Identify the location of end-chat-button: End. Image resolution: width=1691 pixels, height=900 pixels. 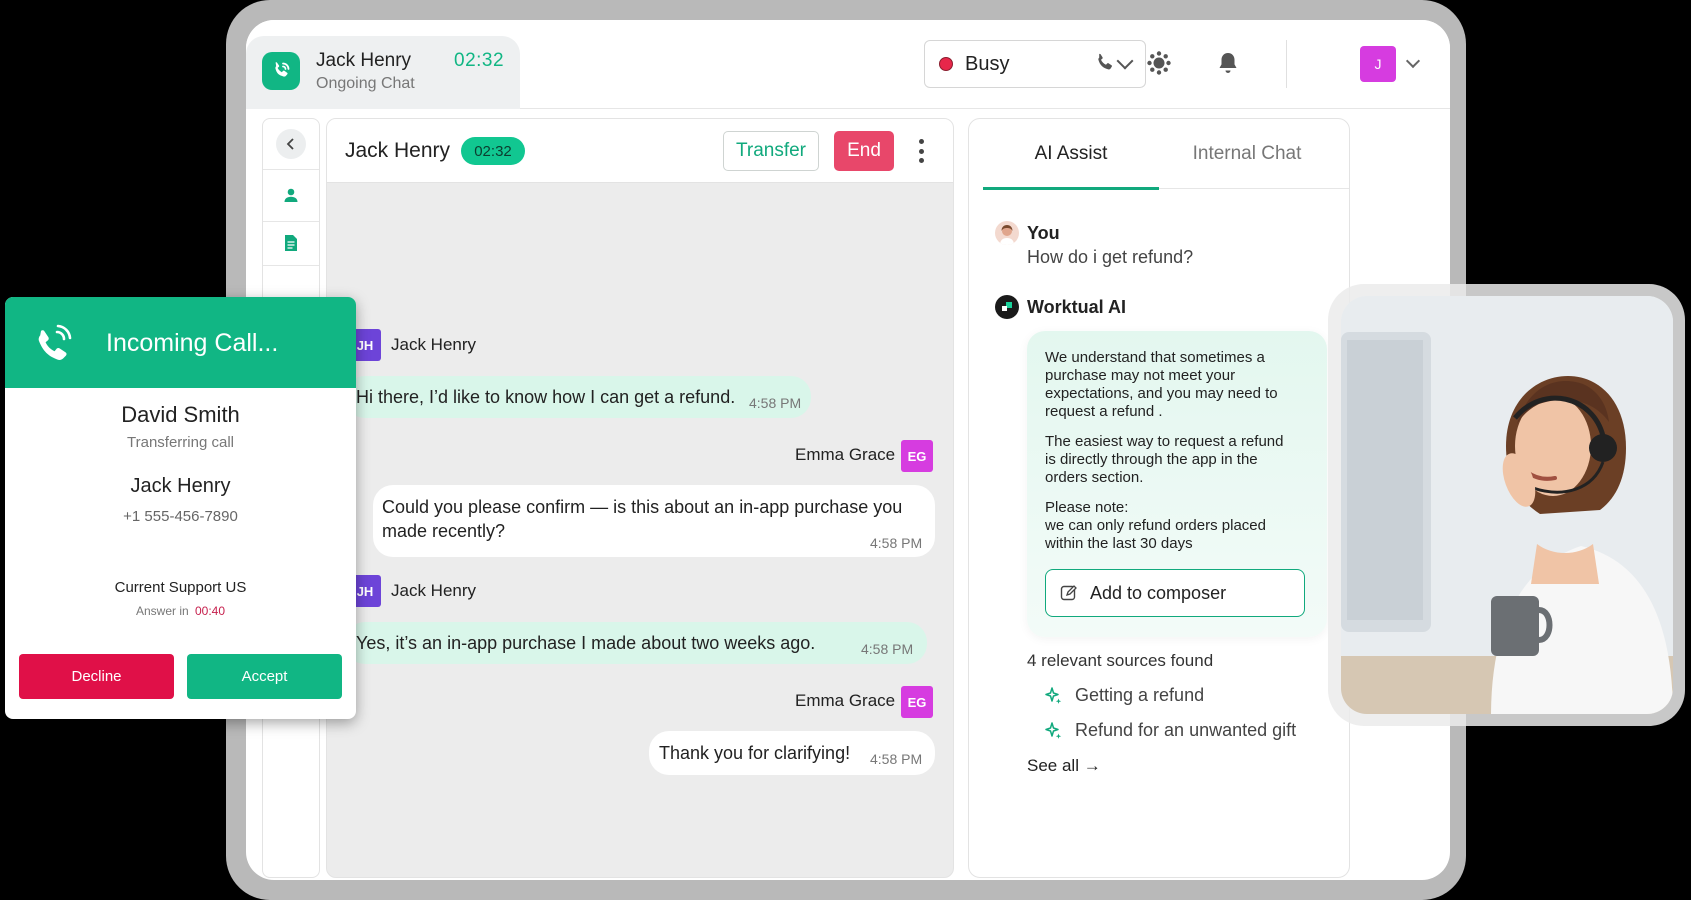
(864, 151).